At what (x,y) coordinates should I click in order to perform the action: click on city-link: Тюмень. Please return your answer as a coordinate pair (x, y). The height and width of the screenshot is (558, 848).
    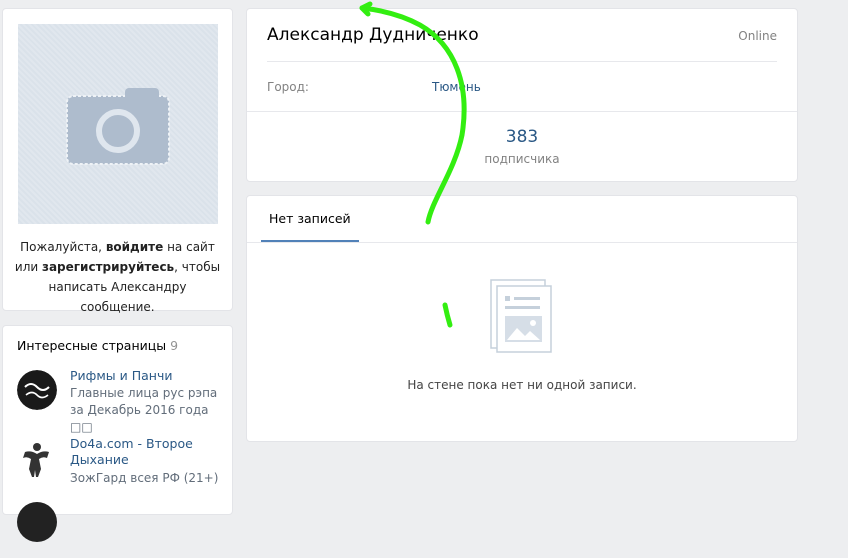
    Looking at the image, I should click on (456, 87).